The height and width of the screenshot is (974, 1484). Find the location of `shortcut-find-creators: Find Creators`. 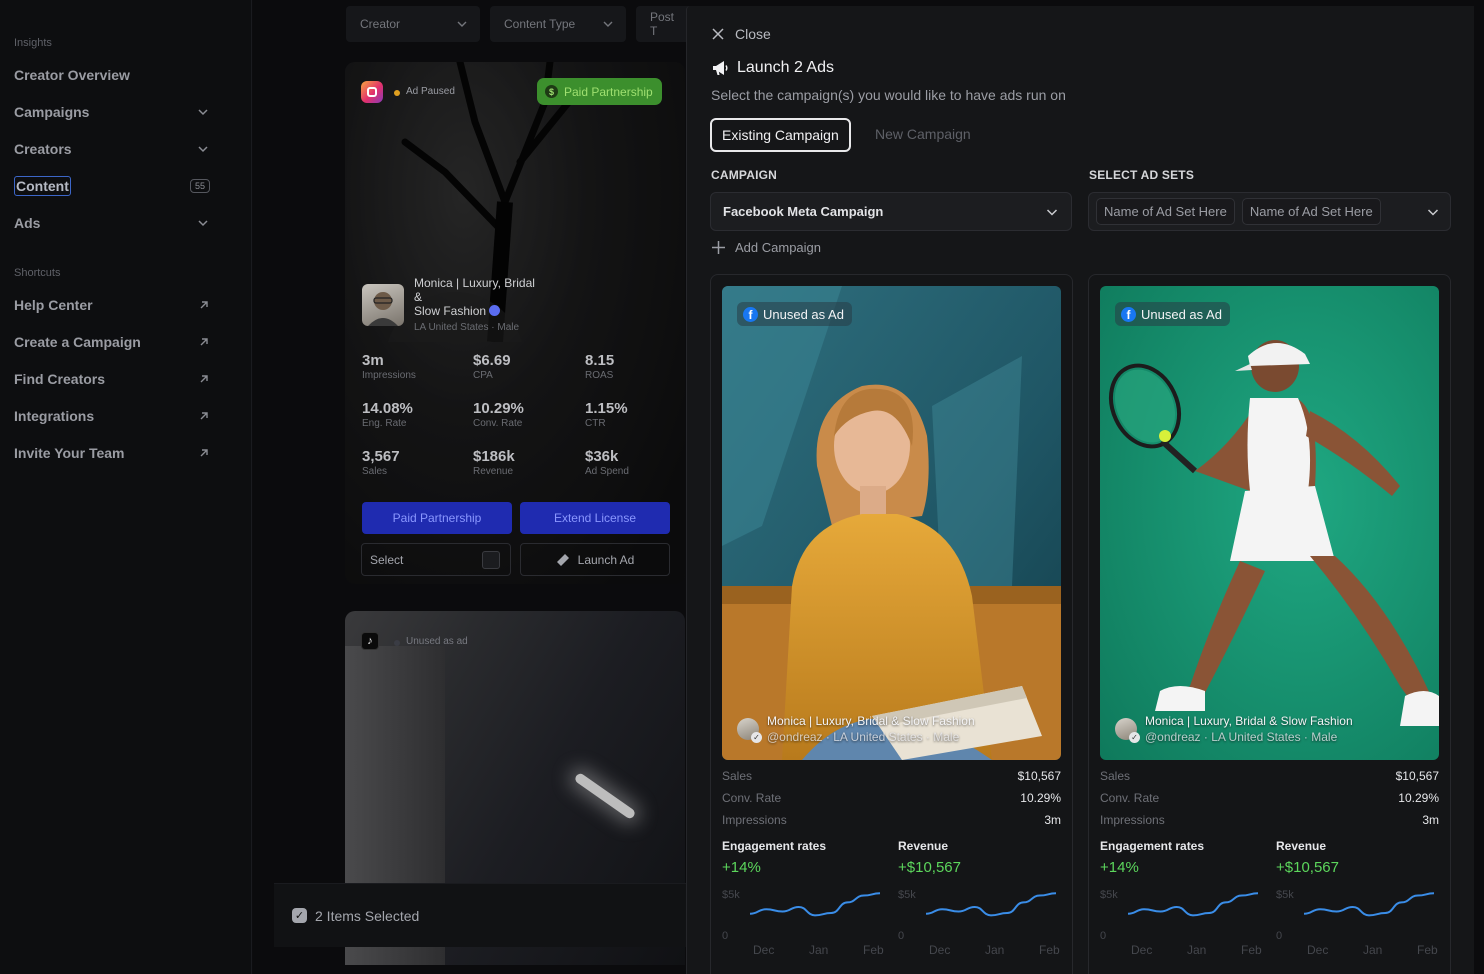

shortcut-find-creators: Find Creators is located at coordinates (112, 379).